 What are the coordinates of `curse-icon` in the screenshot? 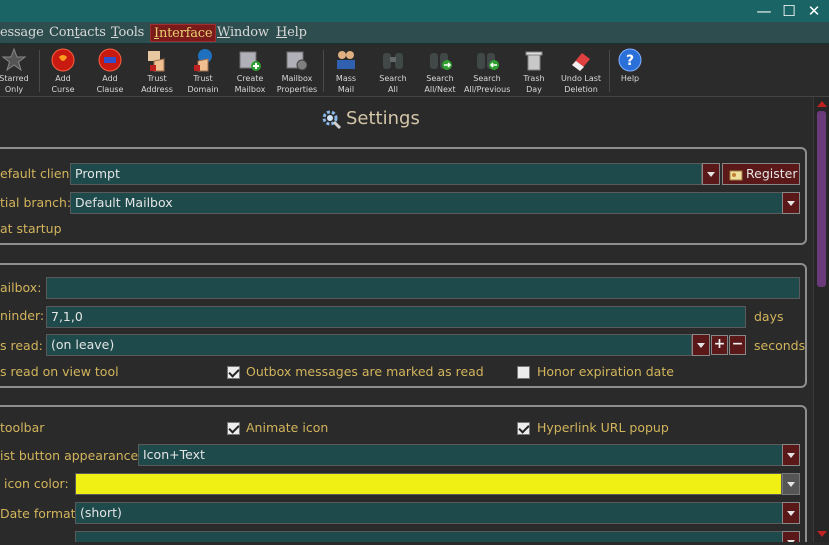 It's located at (63, 60).